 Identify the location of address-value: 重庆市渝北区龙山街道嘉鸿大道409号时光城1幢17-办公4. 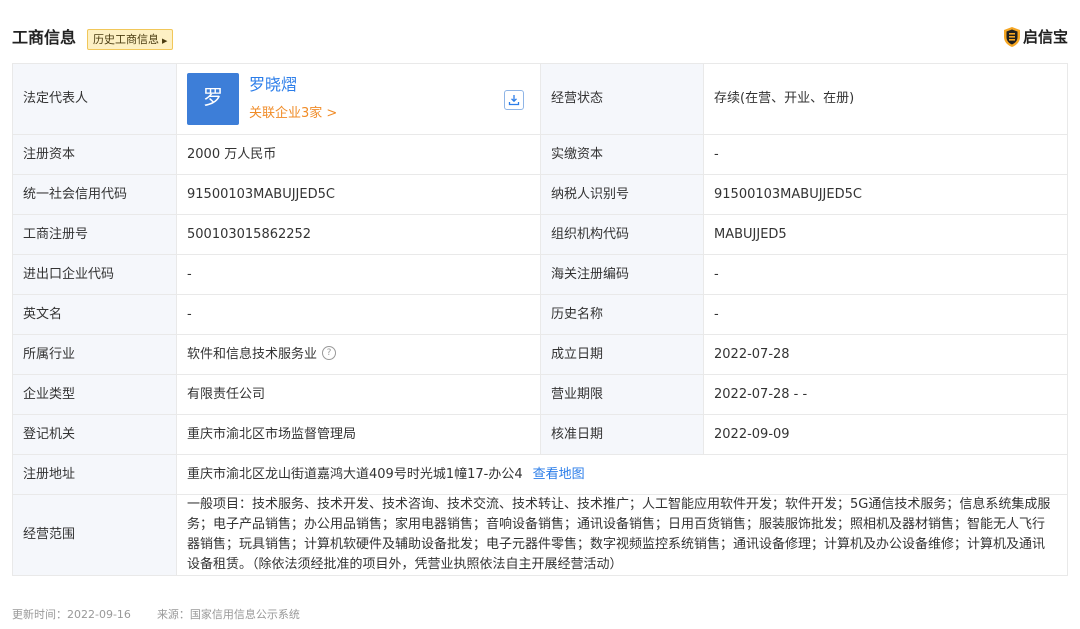
(355, 474).